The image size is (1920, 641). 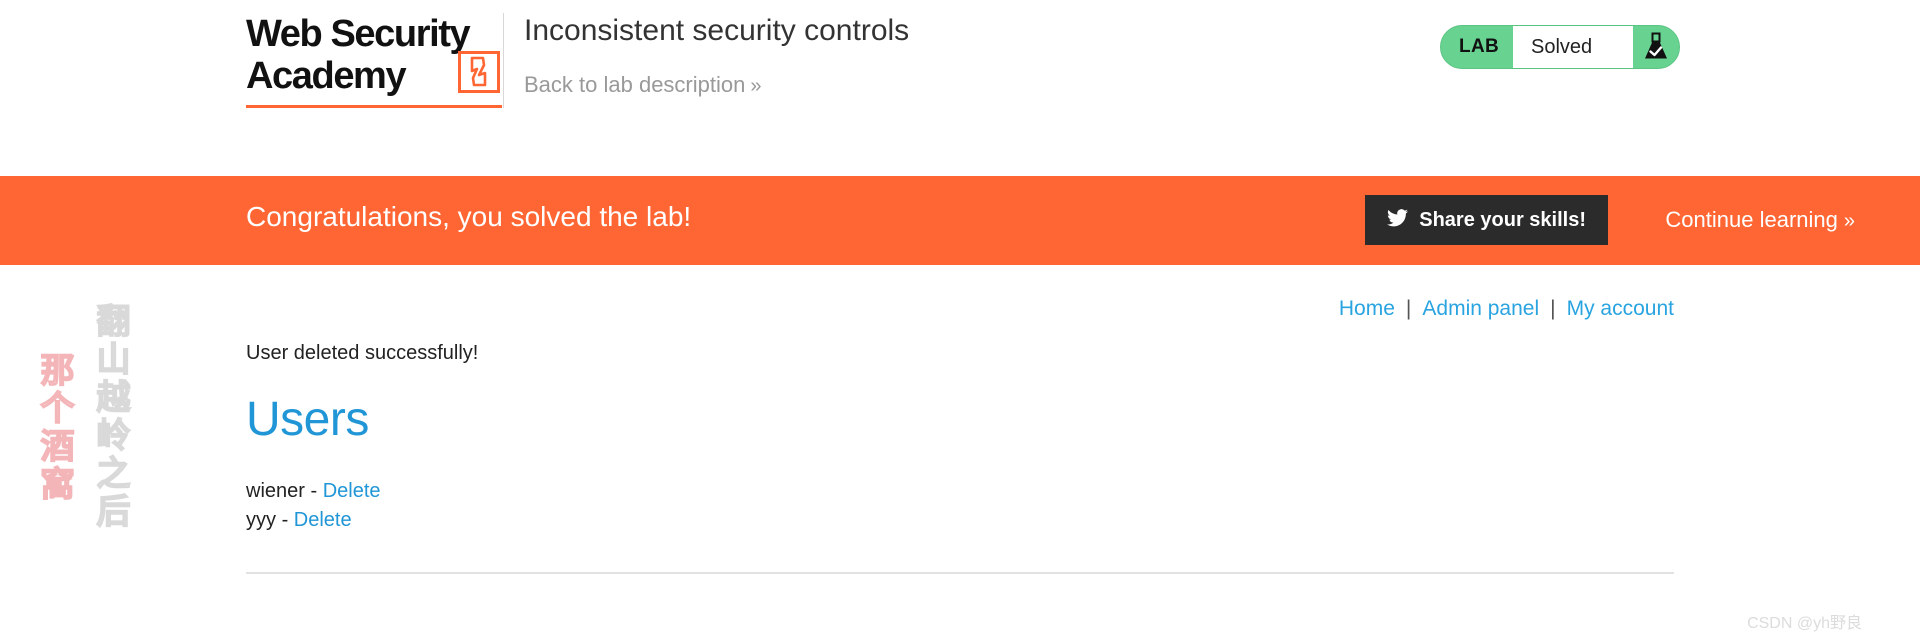 I want to click on nav-link-home: Home, so click(x=1367, y=309).